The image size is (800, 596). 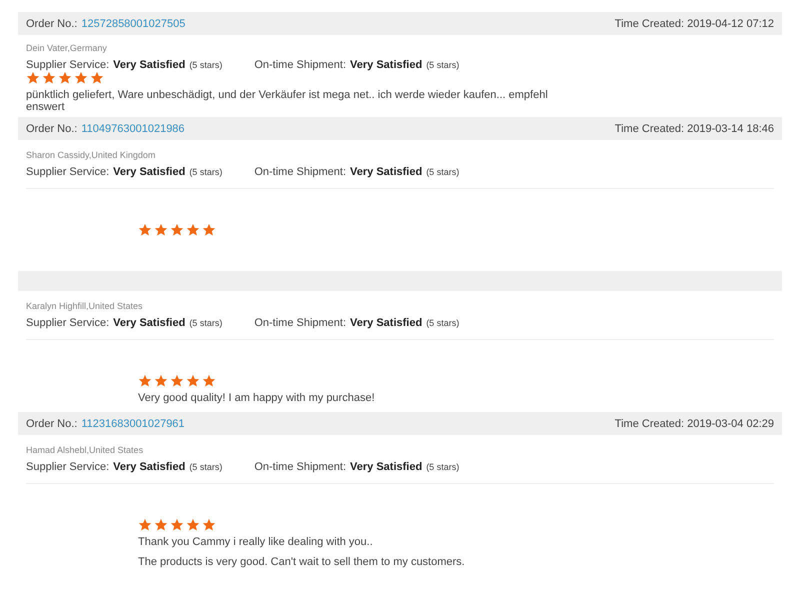 What do you see at coordinates (694, 128) in the screenshot?
I see `time-created: Time Created: 2019-03-14 18:46` at bounding box center [694, 128].